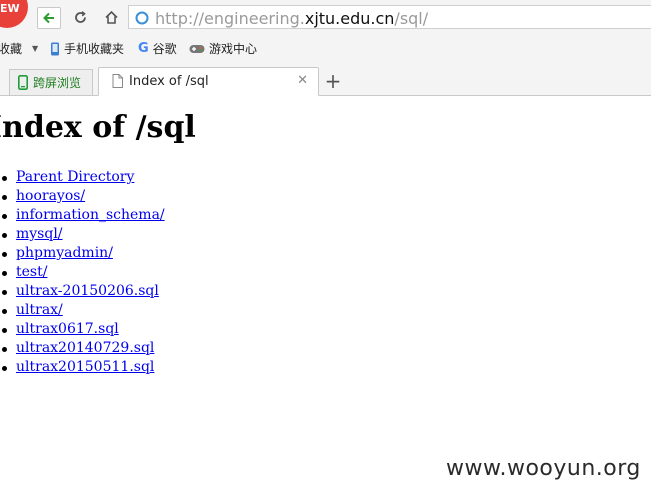 This screenshot has width=651, height=498. Describe the element at coordinates (157, 48) in the screenshot. I see `bookmark-google: G 谷歌` at that location.